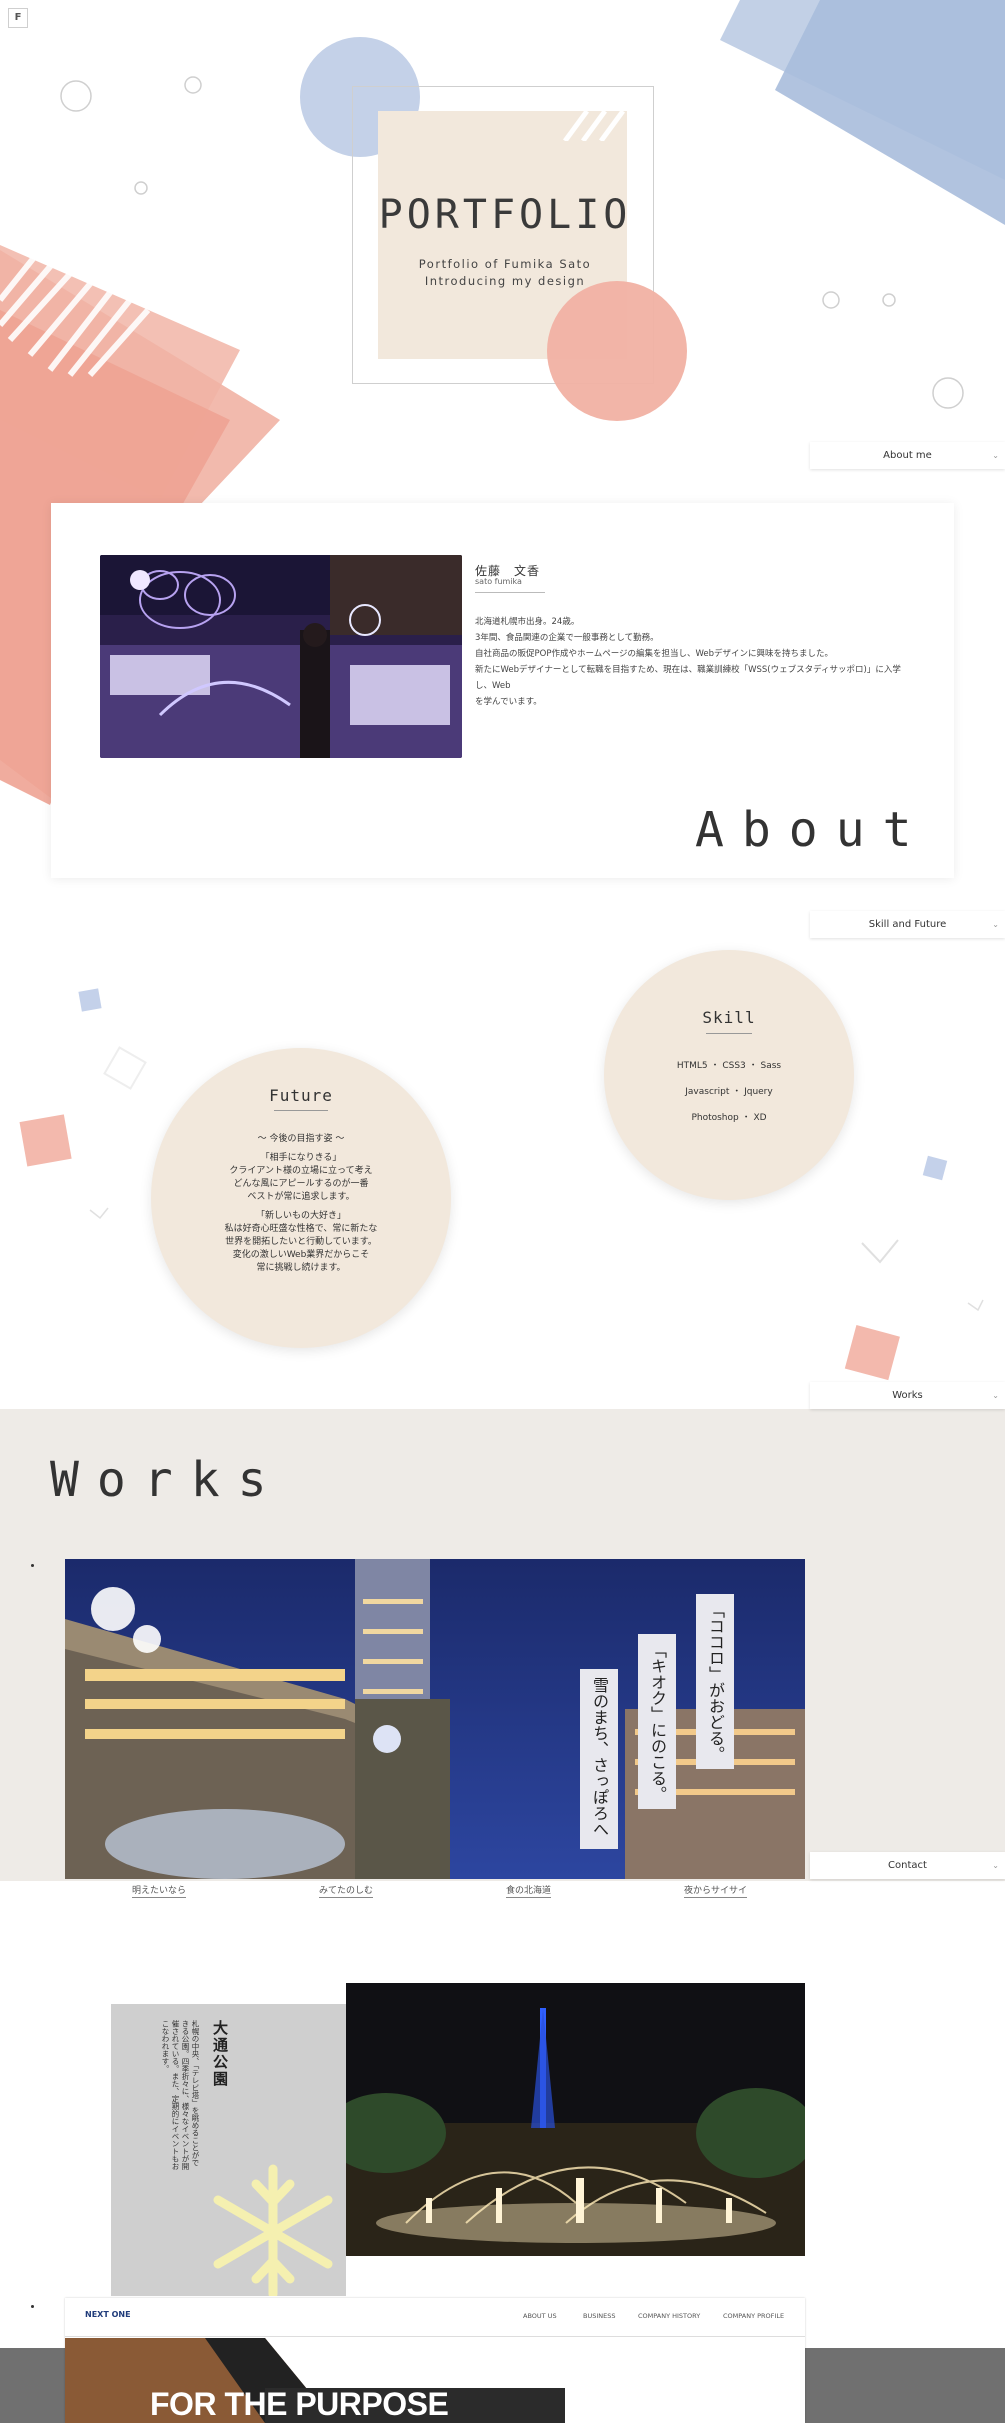  I want to click on future-line: 「新しいもの大好き」, so click(300, 1216).